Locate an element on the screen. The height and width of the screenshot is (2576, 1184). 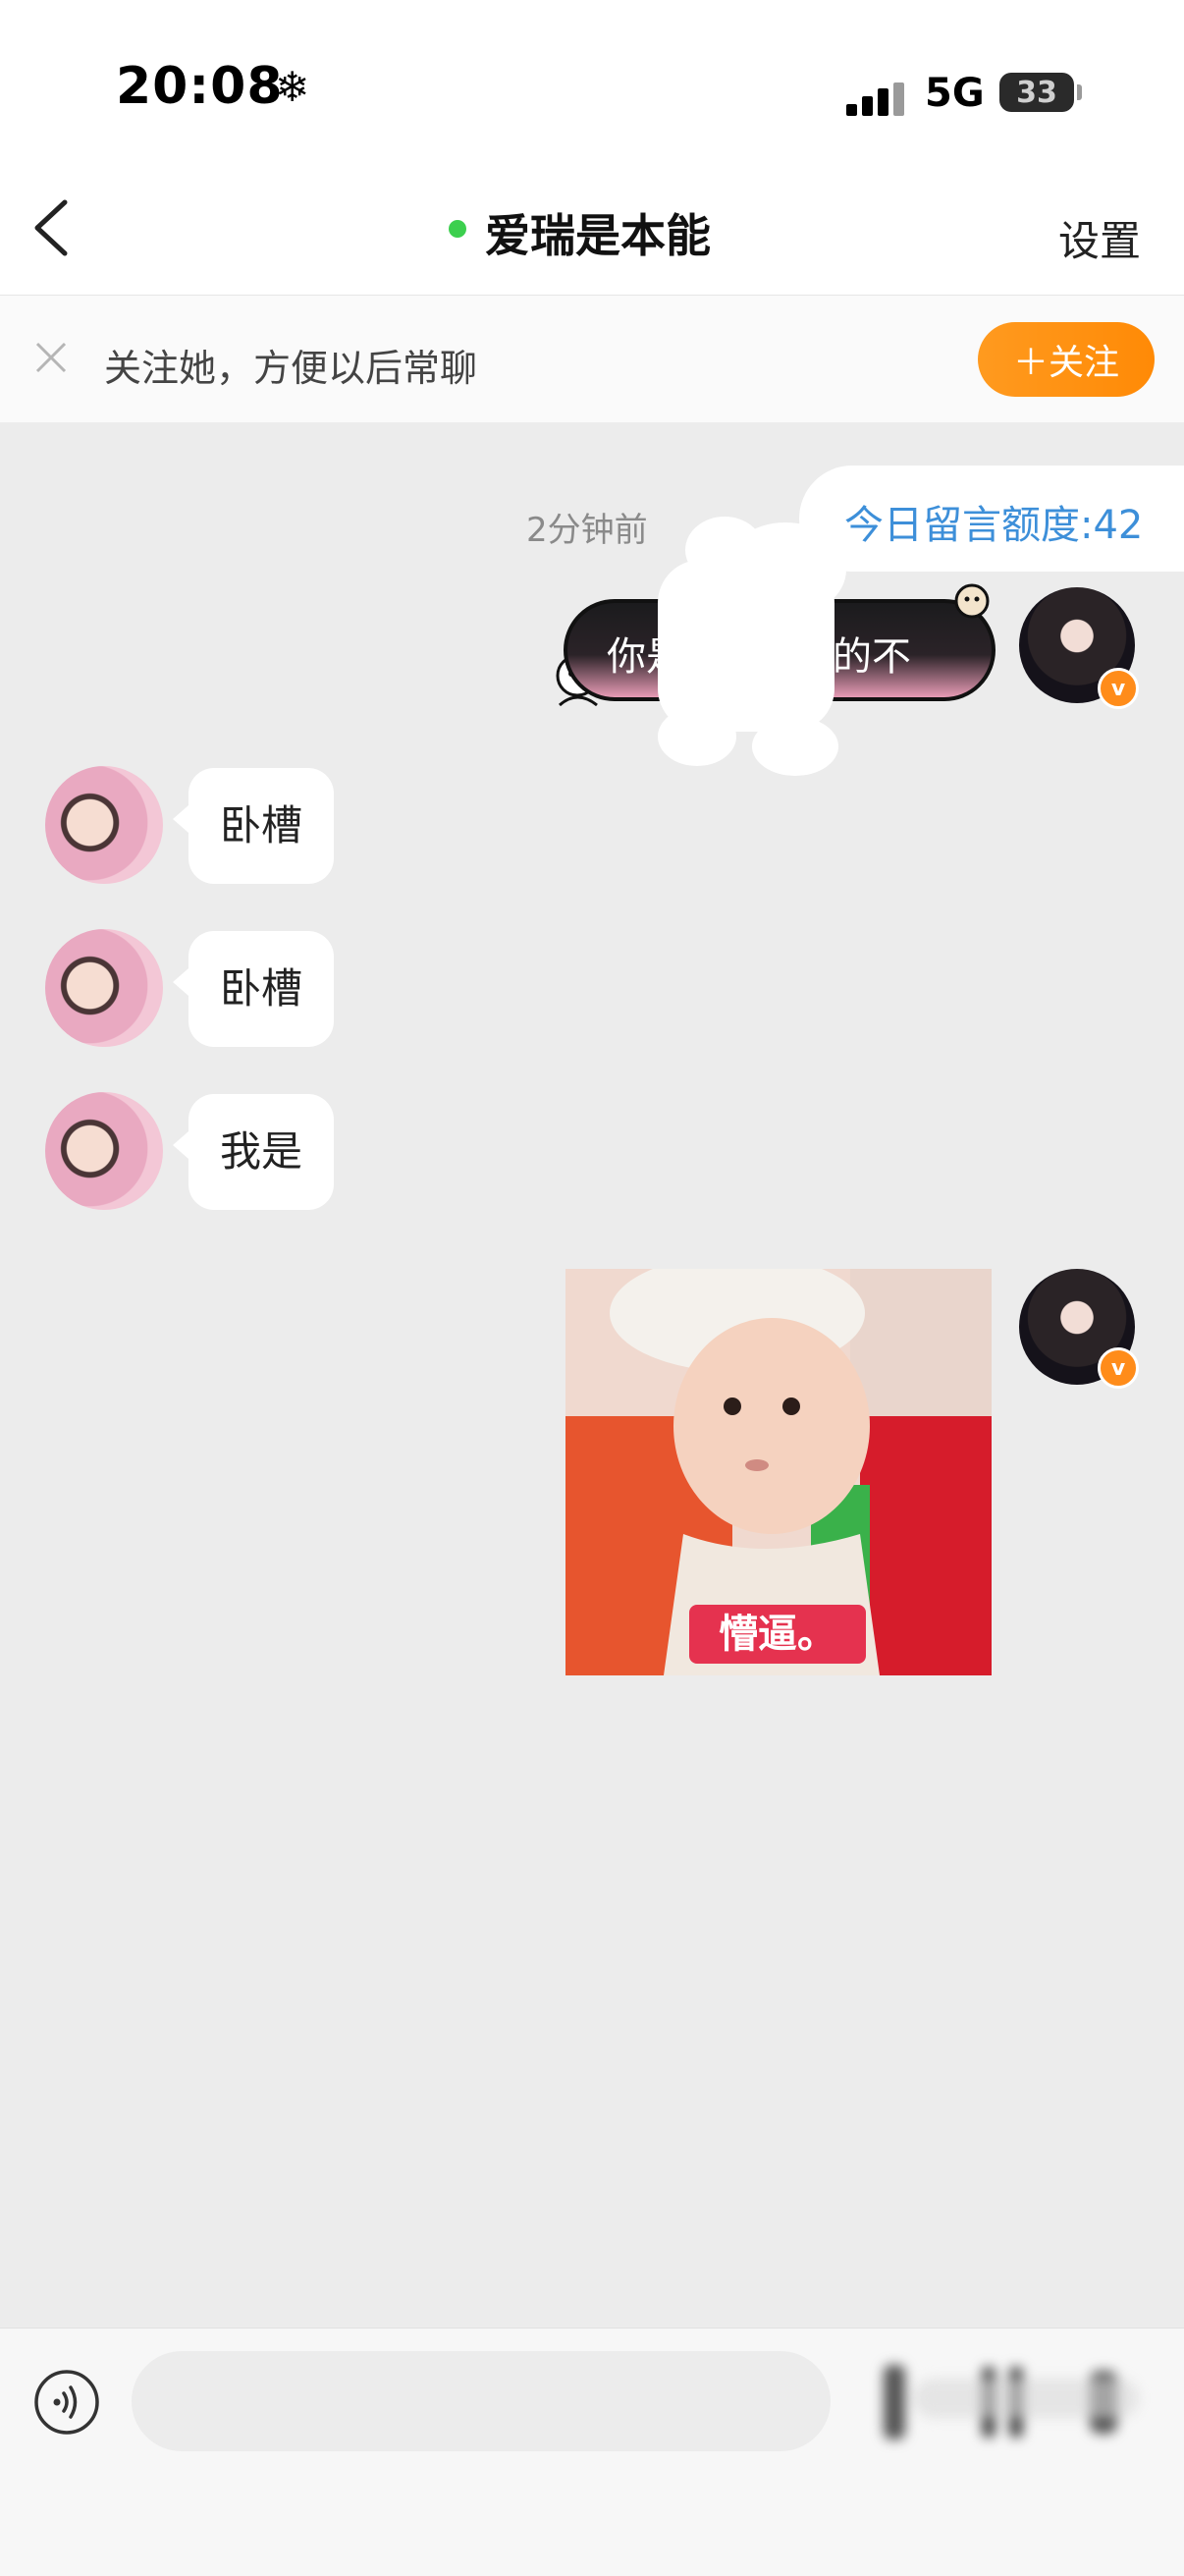
close-icon is located at coordinates (51, 358).